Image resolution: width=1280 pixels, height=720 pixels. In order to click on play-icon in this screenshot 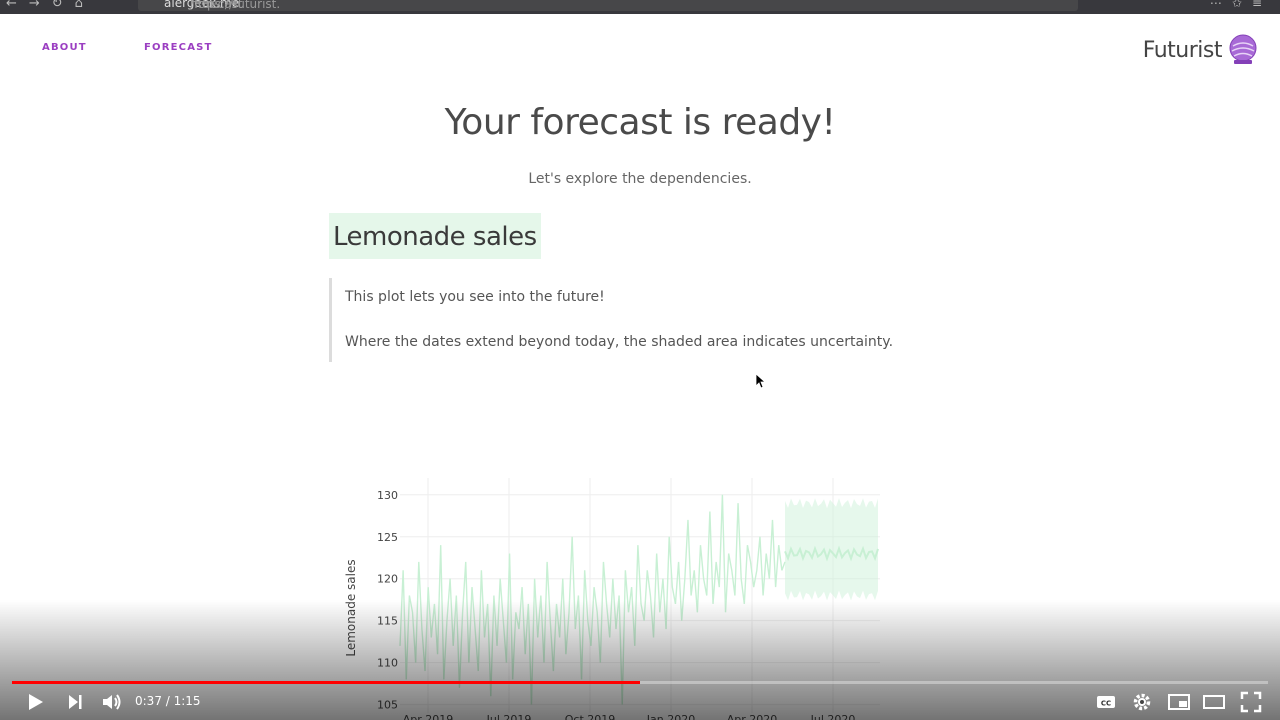, I will do `click(36, 702)`.